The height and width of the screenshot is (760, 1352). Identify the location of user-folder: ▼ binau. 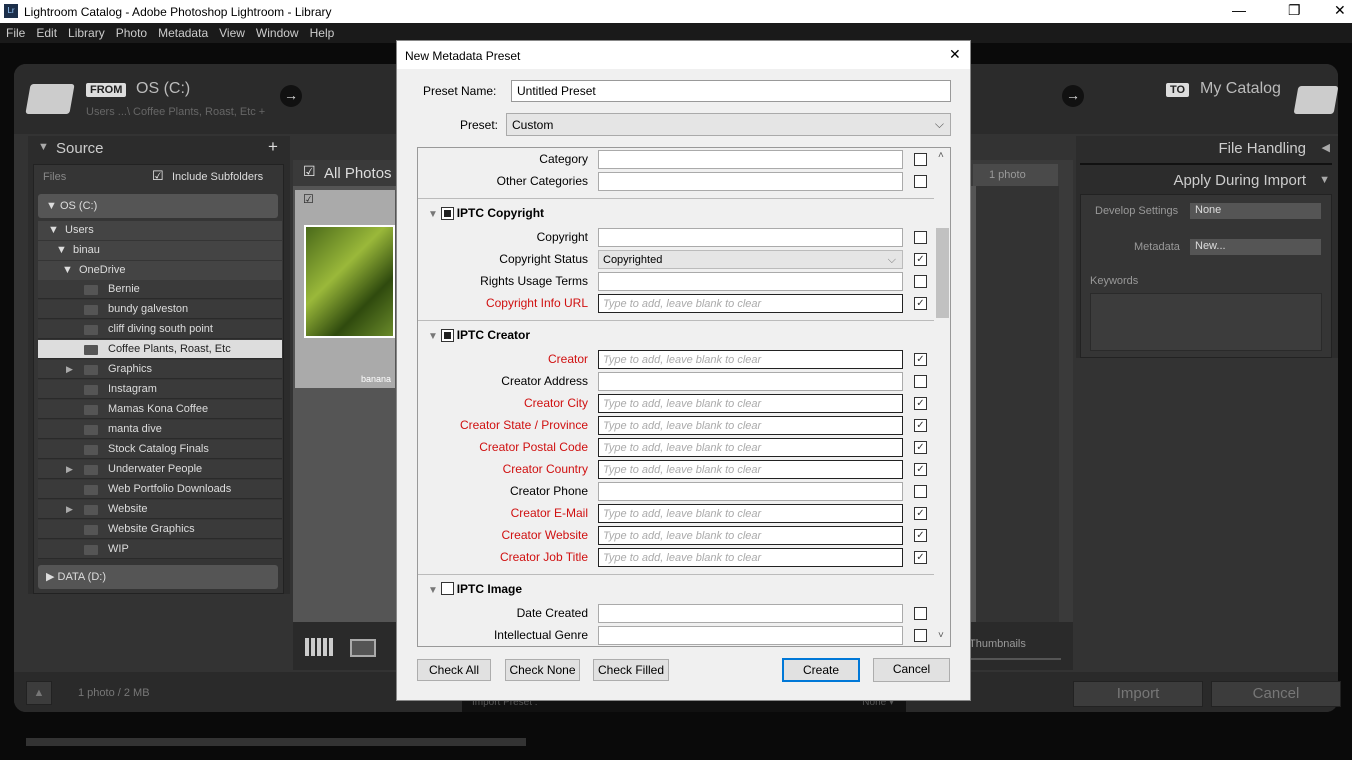
(160, 250).